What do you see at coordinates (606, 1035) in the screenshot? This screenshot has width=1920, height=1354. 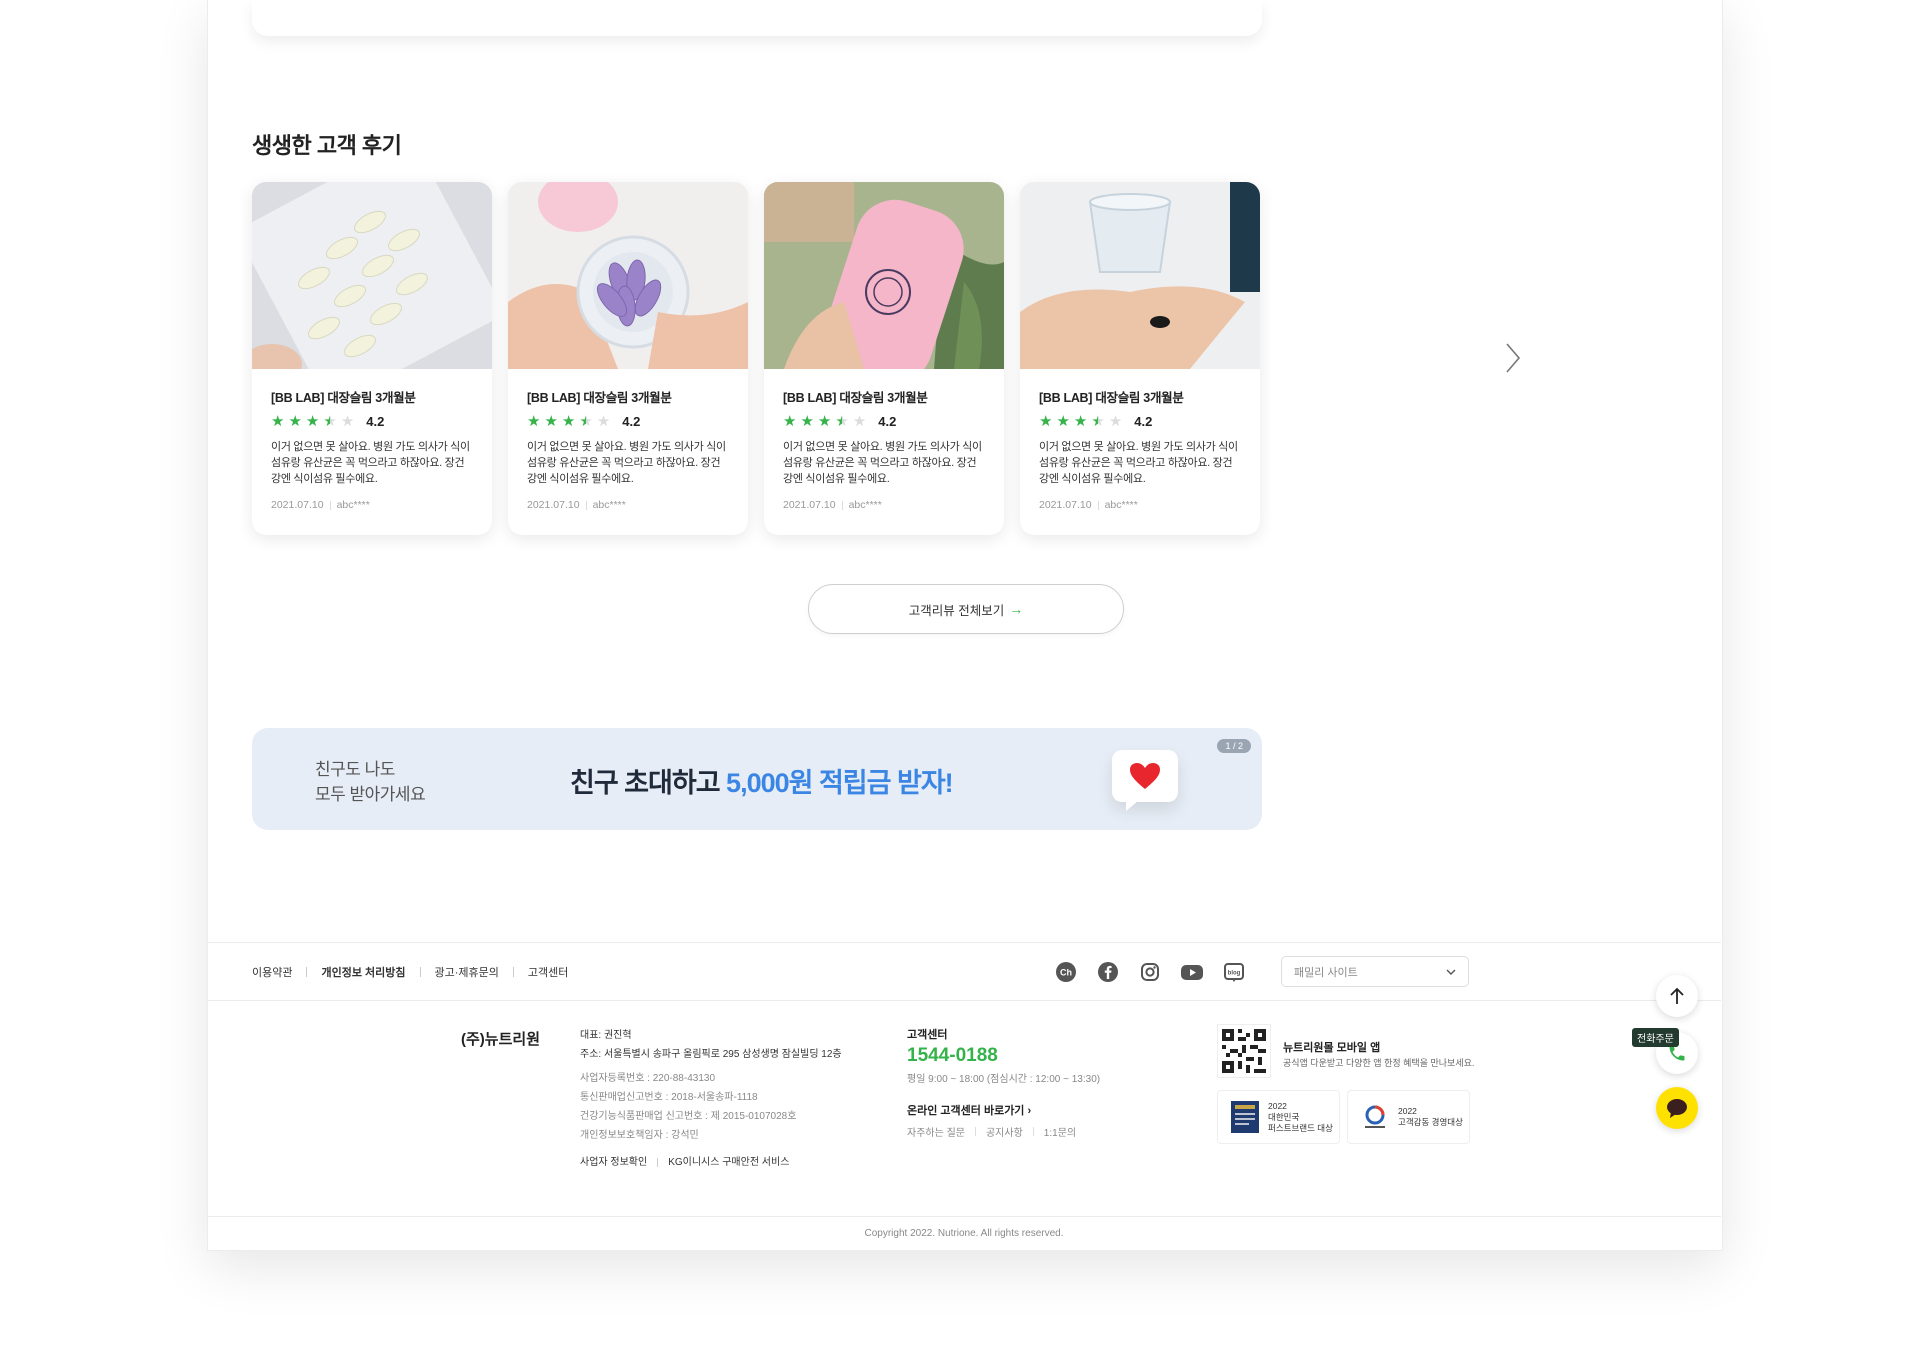 I see `company-ceo: 대표: 권진혁` at bounding box center [606, 1035].